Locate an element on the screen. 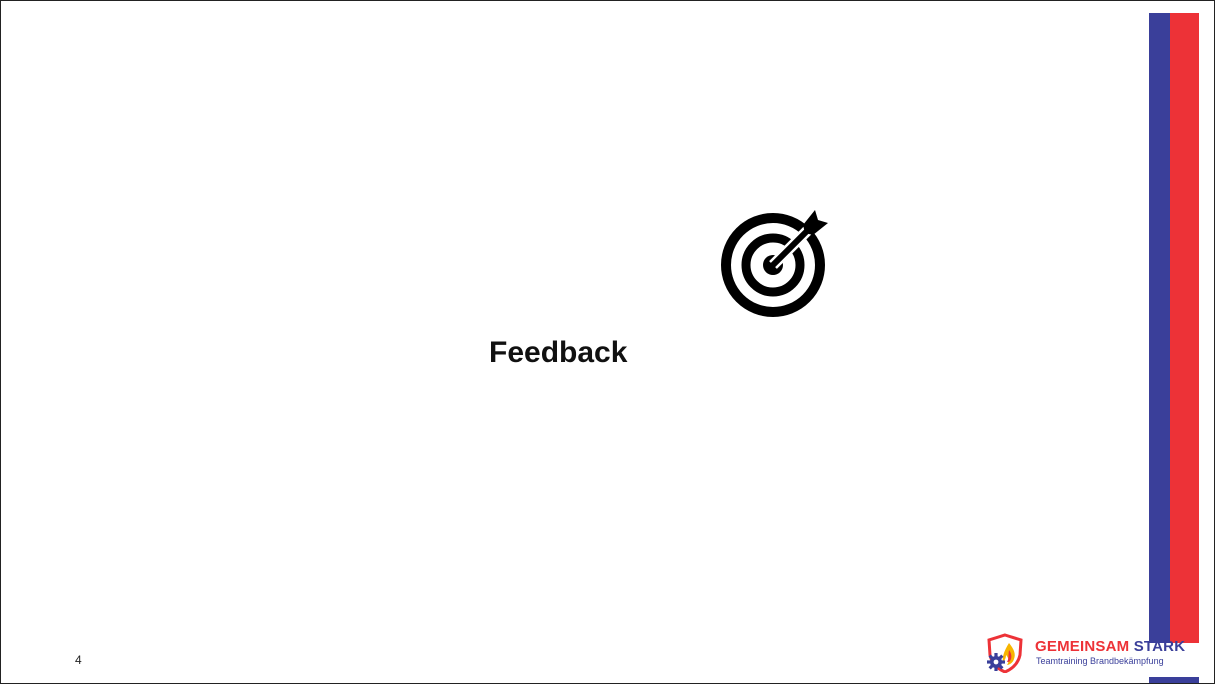 The height and width of the screenshot is (684, 1215). target-arrow-icon is located at coordinates (774, 263).